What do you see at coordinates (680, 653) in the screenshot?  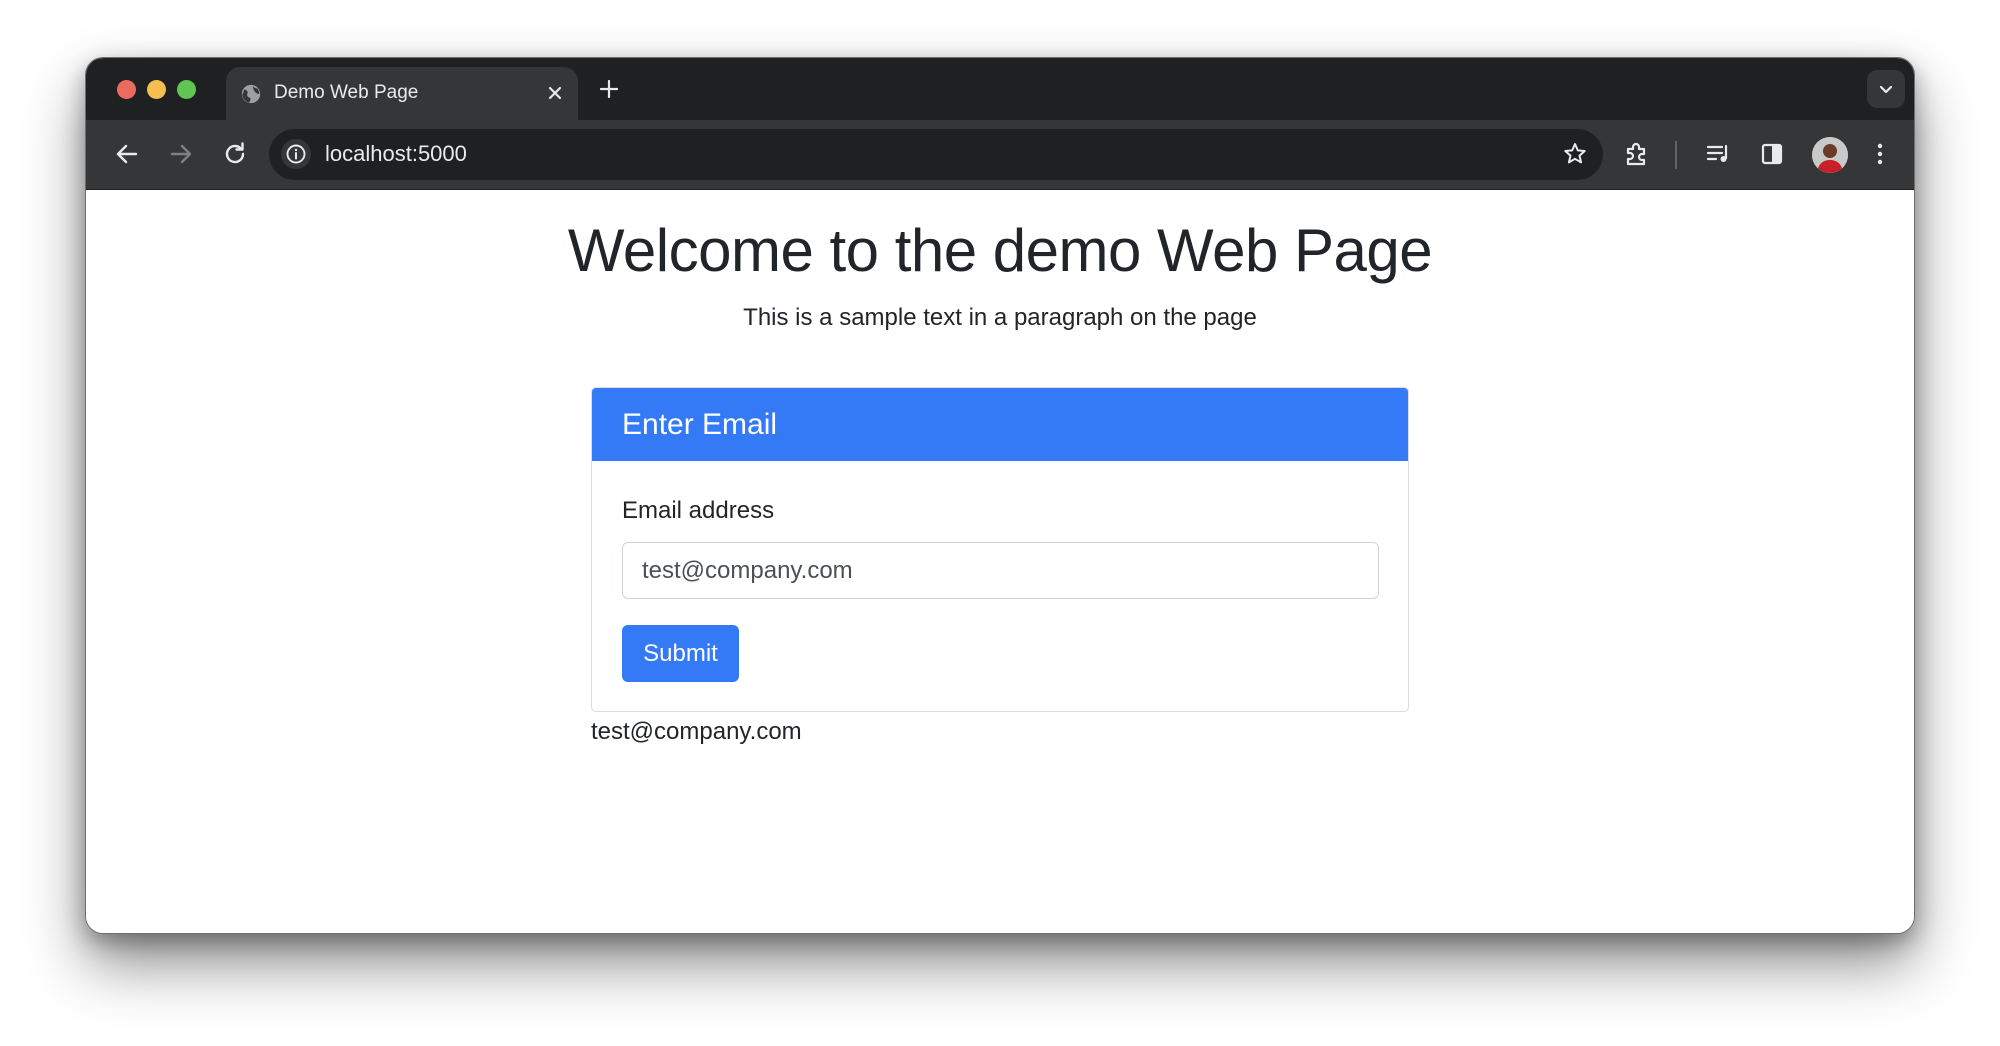 I see `submit-button: Submit` at bounding box center [680, 653].